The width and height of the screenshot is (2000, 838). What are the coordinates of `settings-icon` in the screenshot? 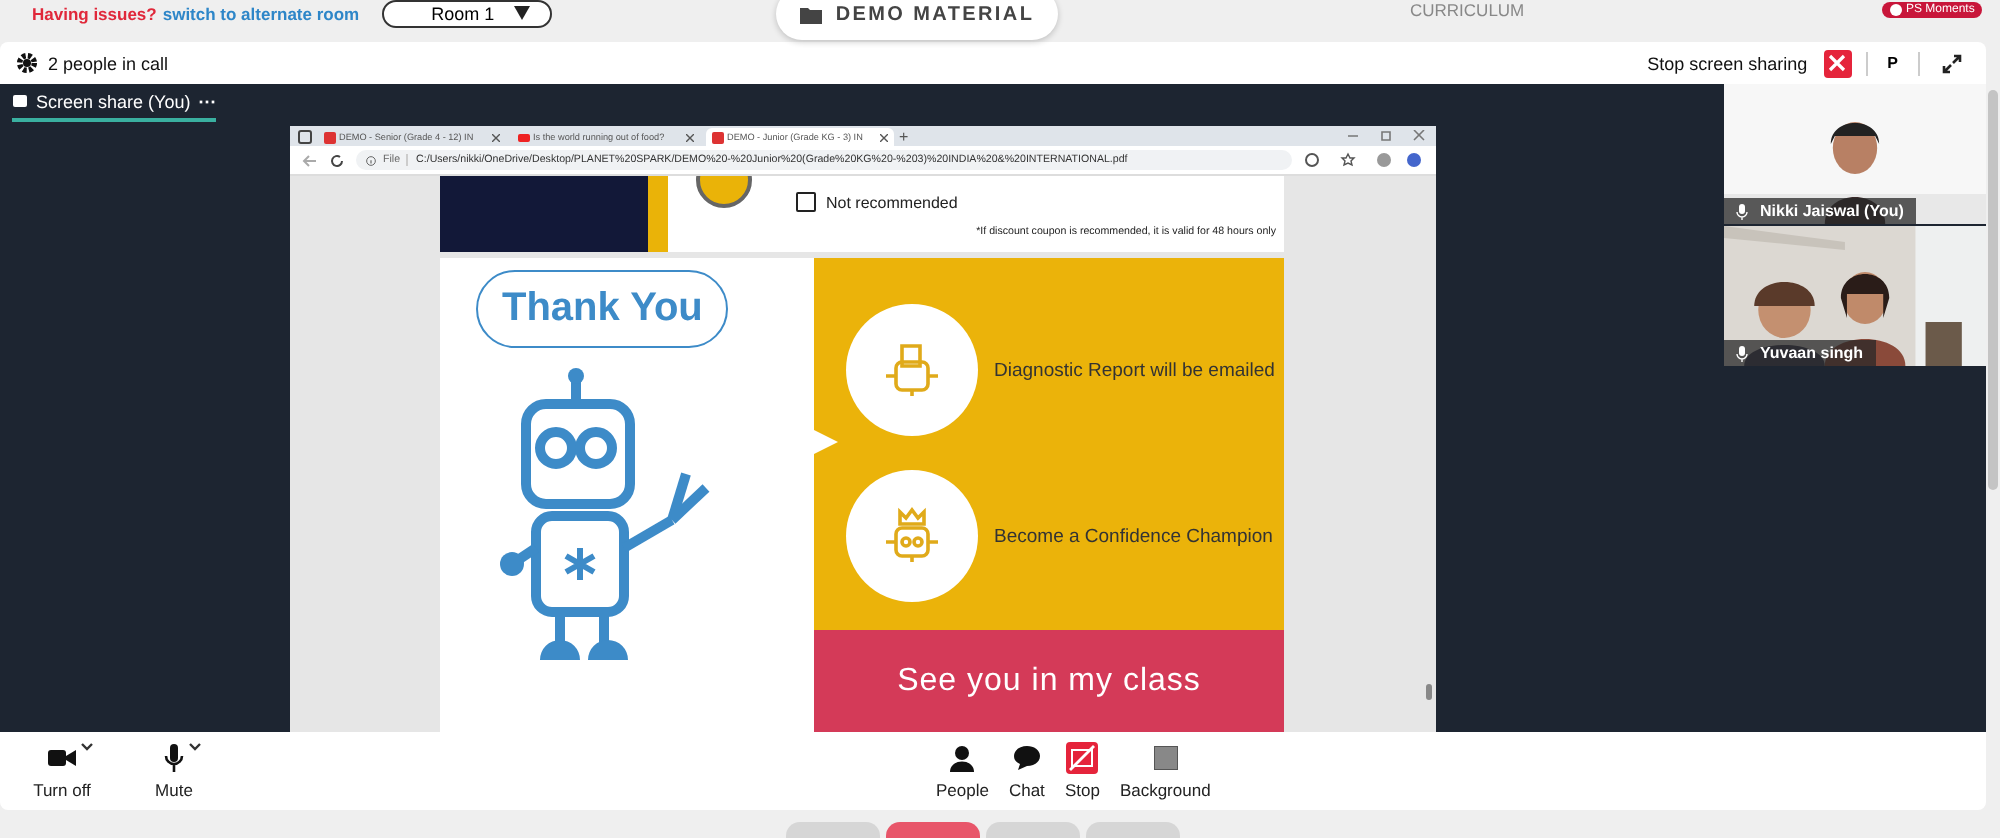 It's located at (27, 63).